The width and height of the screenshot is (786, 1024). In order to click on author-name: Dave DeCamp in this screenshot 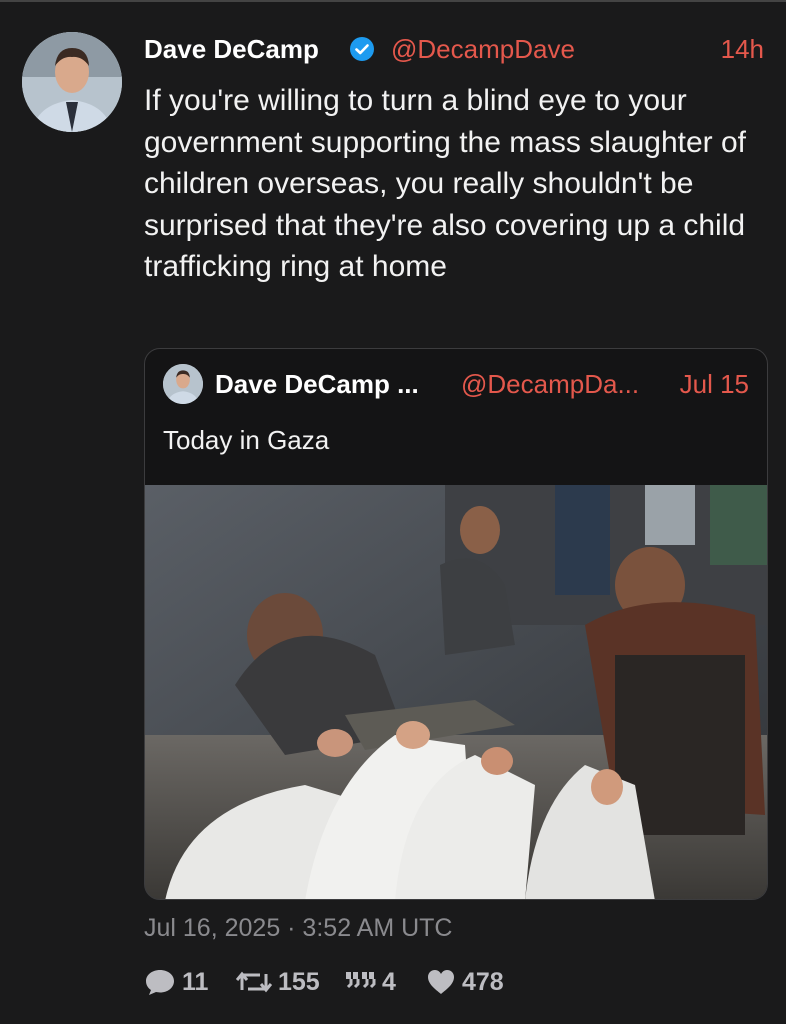, I will do `click(231, 49)`.